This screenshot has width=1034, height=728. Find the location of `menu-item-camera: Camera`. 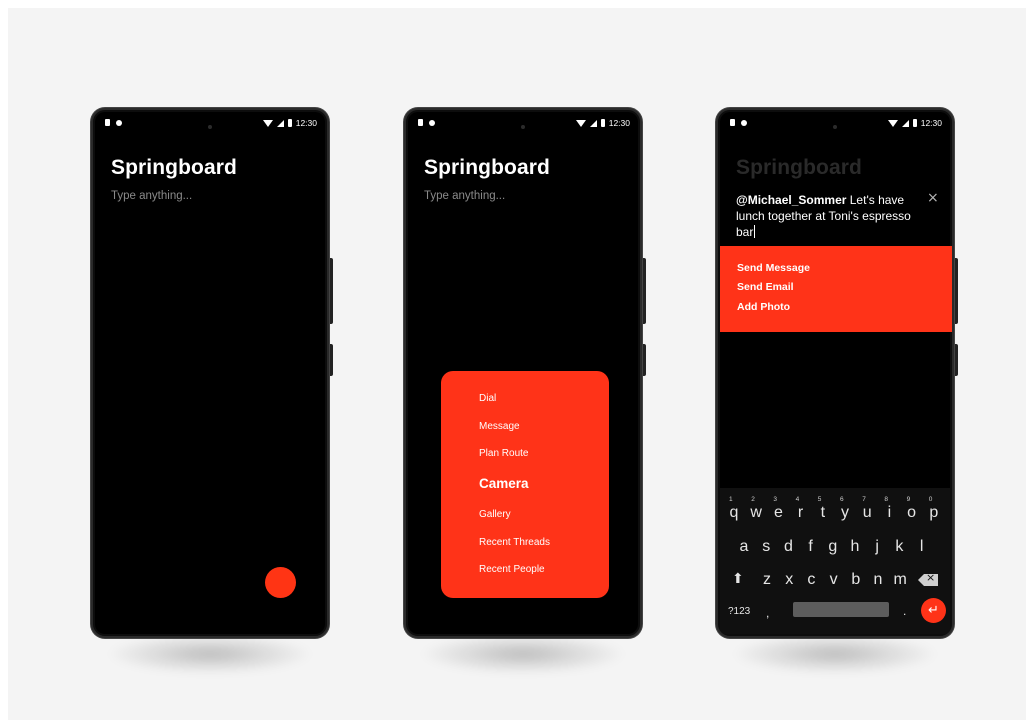

menu-item-camera: Camera is located at coordinates (504, 483).